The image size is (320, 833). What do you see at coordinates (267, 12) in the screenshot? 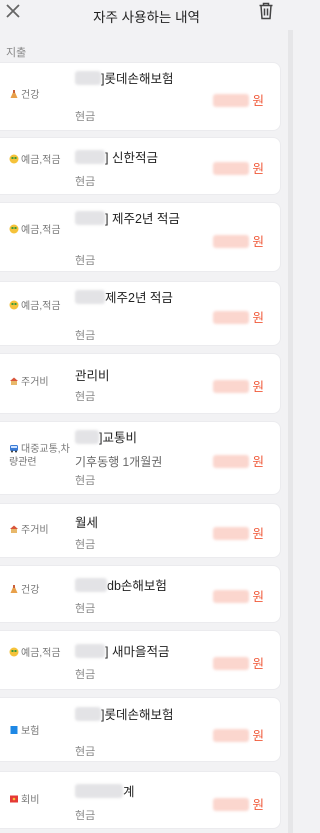
I see `trash-icon` at bounding box center [267, 12].